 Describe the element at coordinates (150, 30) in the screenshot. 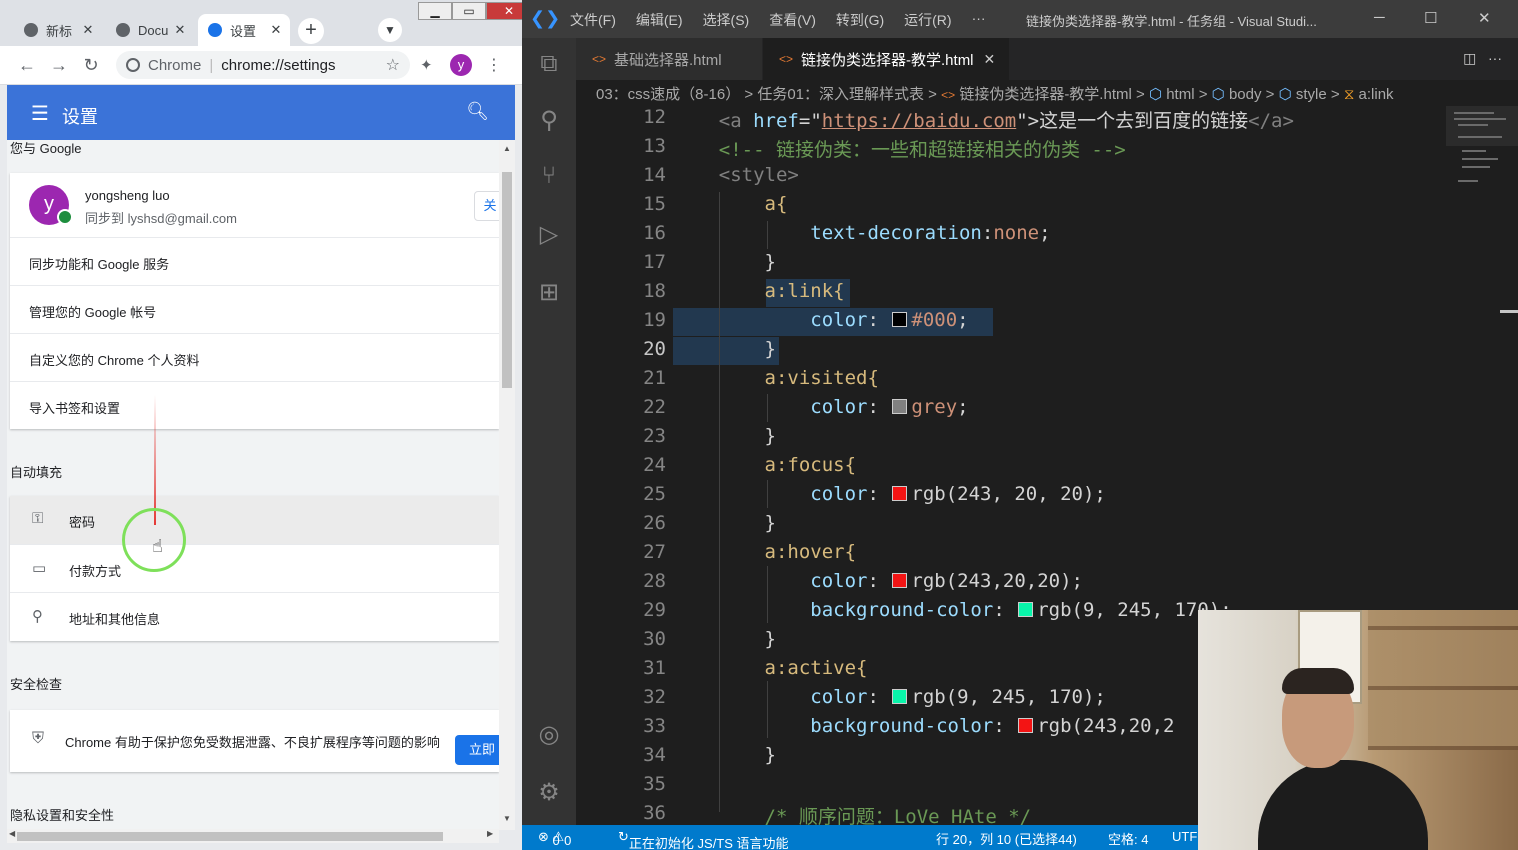

I see `chrome-tab-docs: Docu ✕` at that location.